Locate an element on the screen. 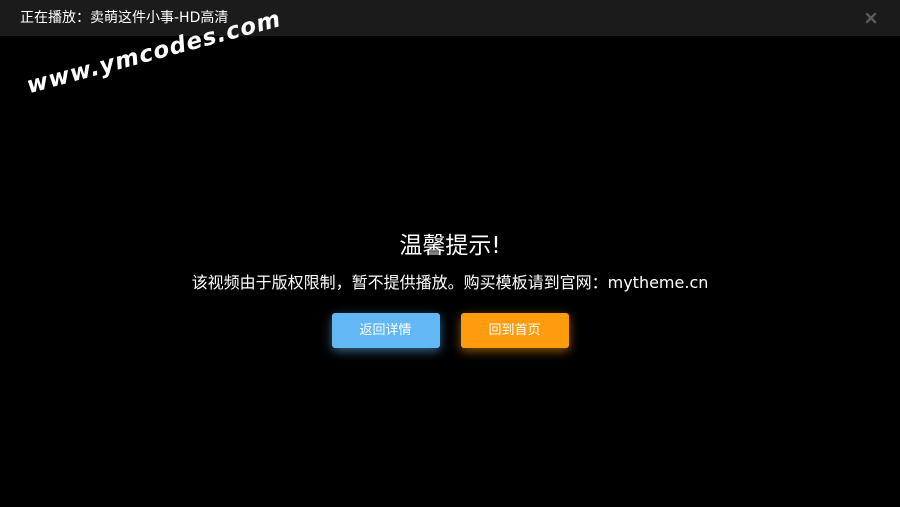 The width and height of the screenshot is (900, 507). close-button is located at coordinates (871, 18).